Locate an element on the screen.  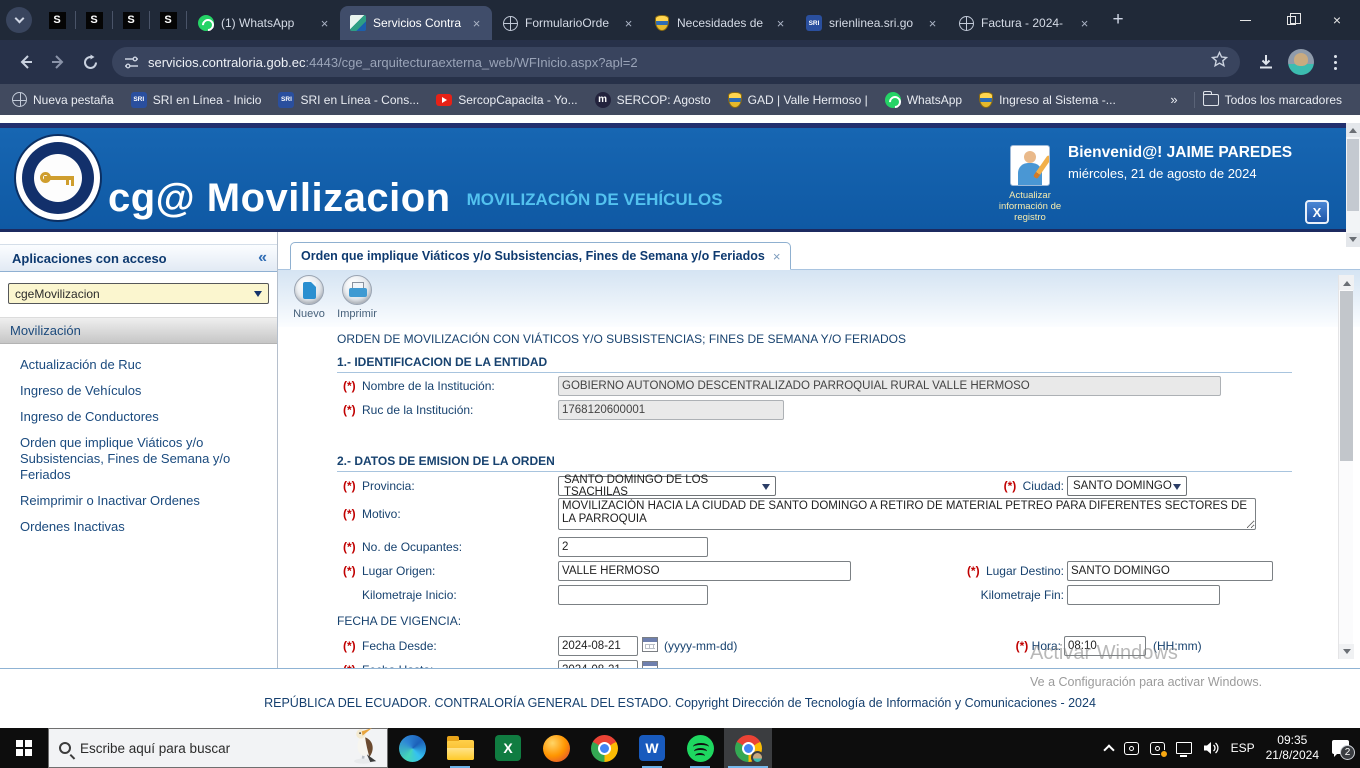
hora-field is located at coordinates (1105, 646).